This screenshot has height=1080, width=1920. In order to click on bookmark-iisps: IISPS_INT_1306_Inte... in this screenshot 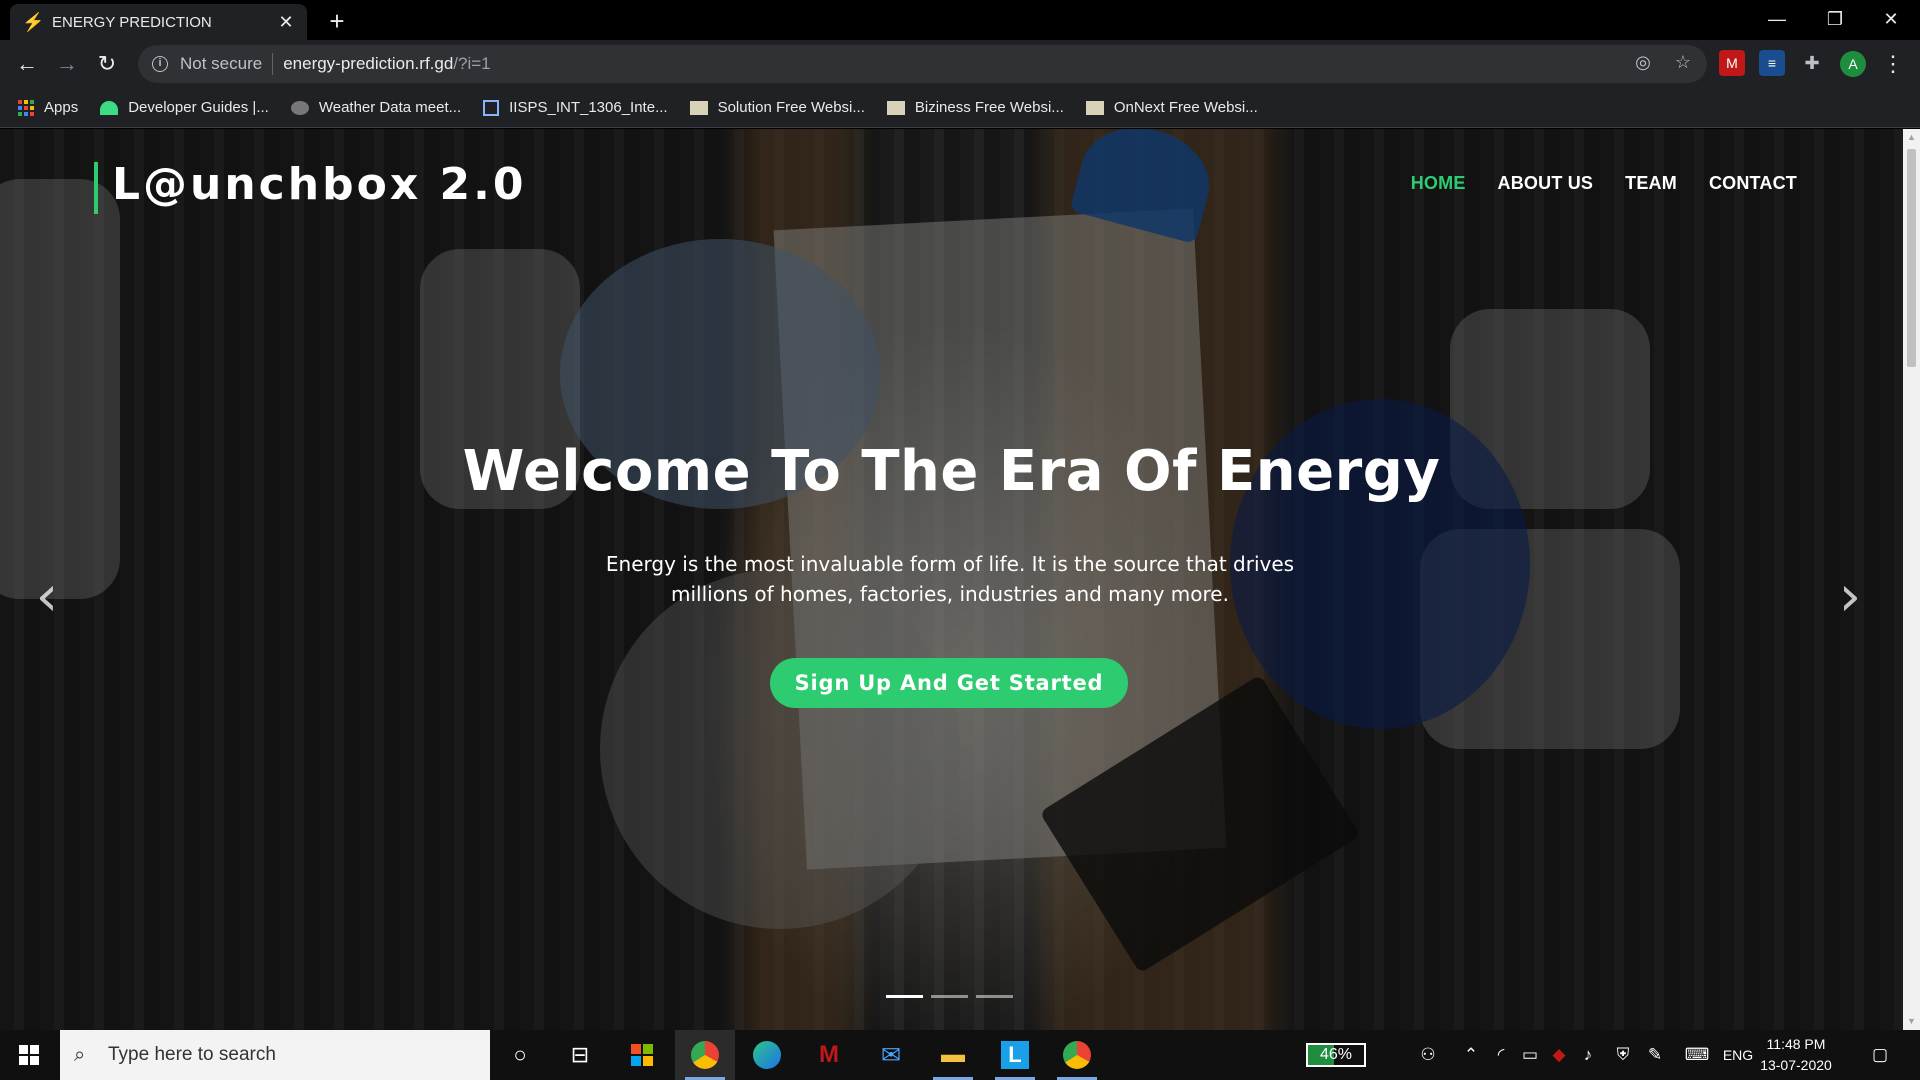, I will do `click(575, 107)`.